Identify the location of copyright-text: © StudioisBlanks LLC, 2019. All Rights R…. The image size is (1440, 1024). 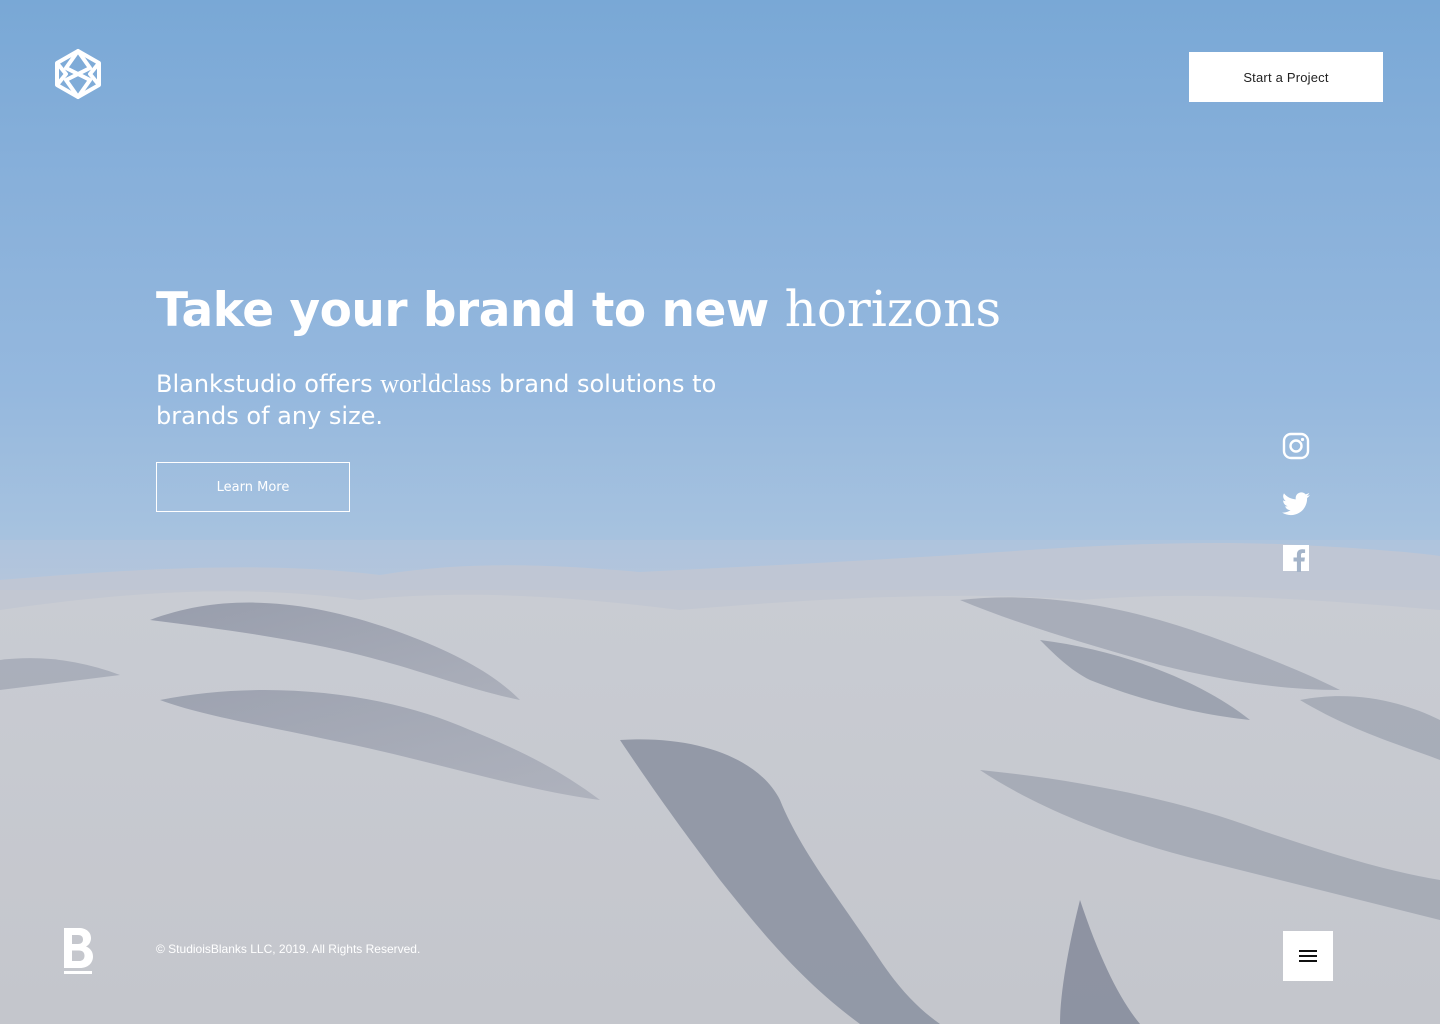
(288, 949).